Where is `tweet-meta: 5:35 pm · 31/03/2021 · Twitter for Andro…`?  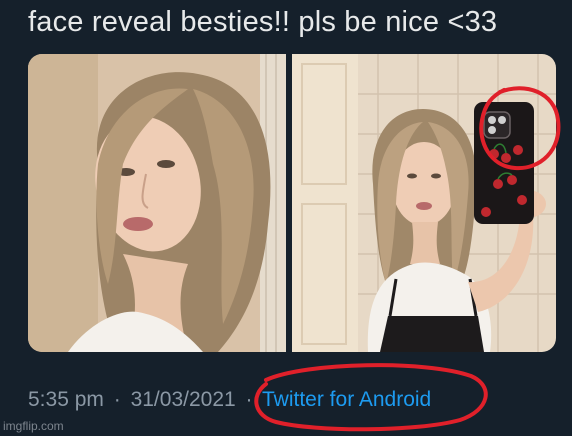
tweet-meta: 5:35 pm · 31/03/2021 · Twitter for Andro… is located at coordinates (229, 400).